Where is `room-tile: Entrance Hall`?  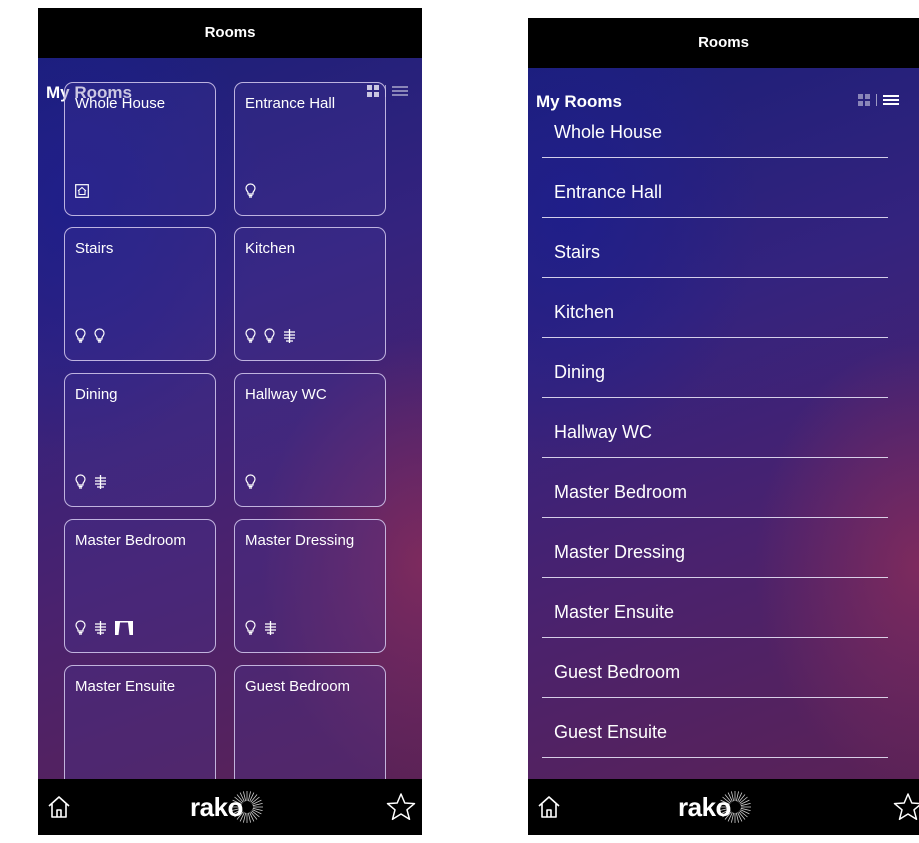 room-tile: Entrance Hall is located at coordinates (310, 149).